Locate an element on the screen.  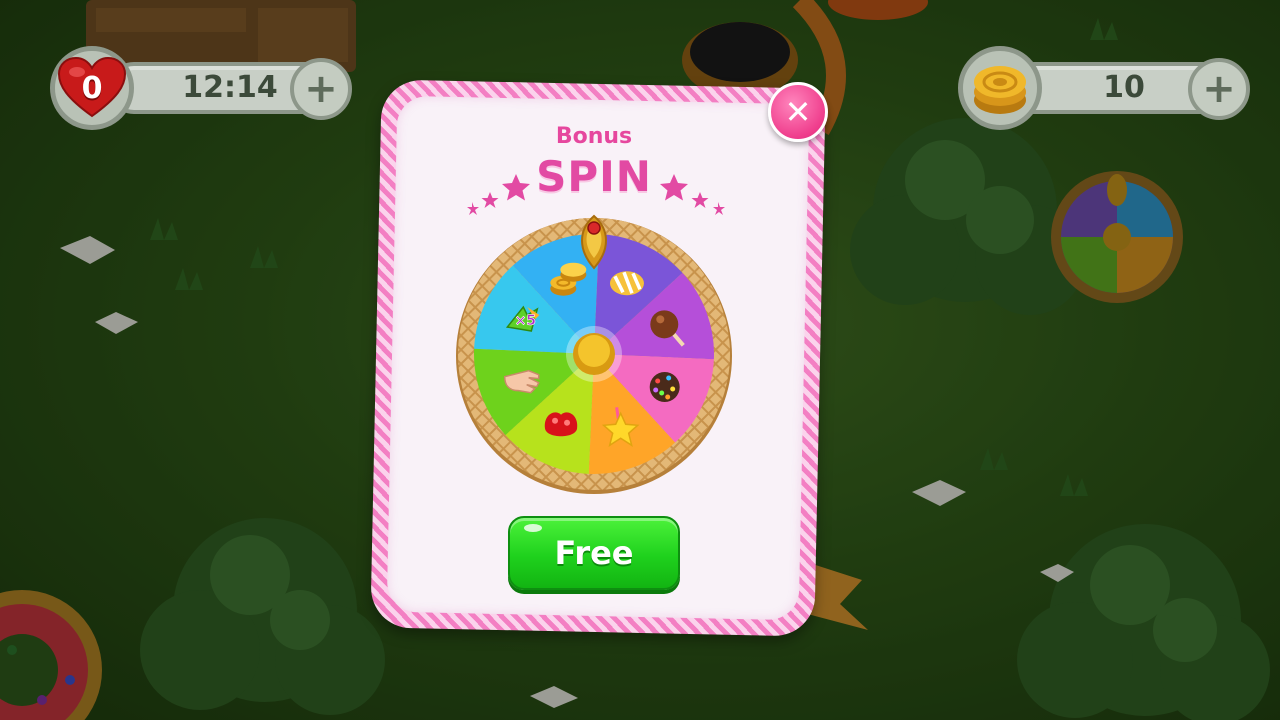
add-coins-button: + is located at coordinates (1219, 89).